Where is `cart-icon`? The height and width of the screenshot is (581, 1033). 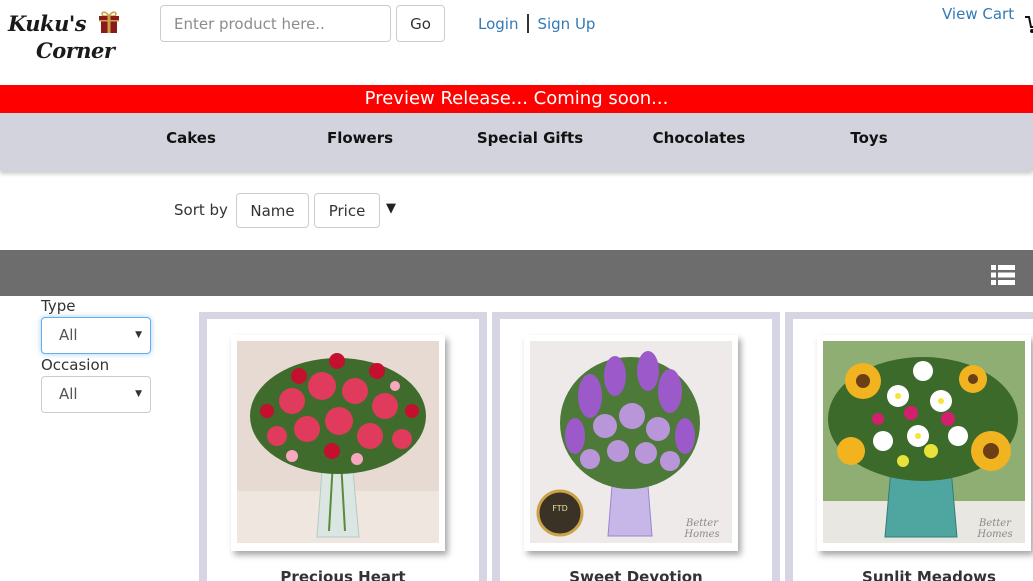 cart-icon is located at coordinates (1028, 25).